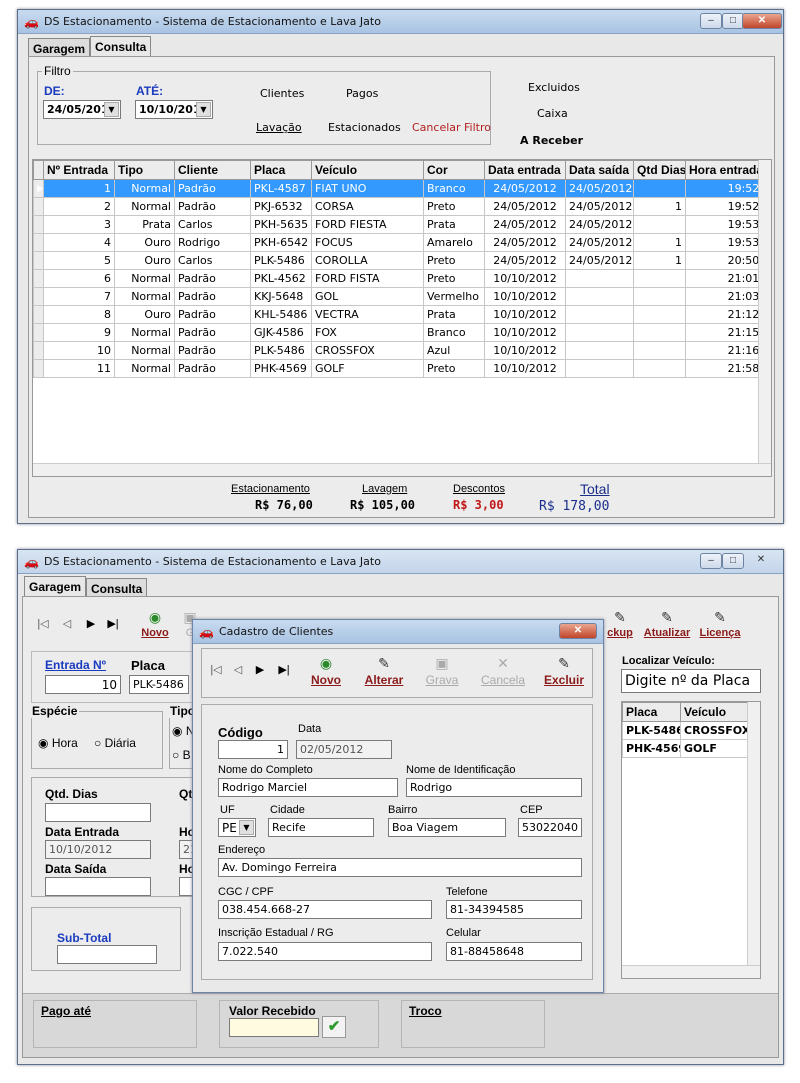 The width and height of the screenshot is (800, 1083). What do you see at coordinates (98, 812) in the screenshot?
I see `qtd-dias-field` at bounding box center [98, 812].